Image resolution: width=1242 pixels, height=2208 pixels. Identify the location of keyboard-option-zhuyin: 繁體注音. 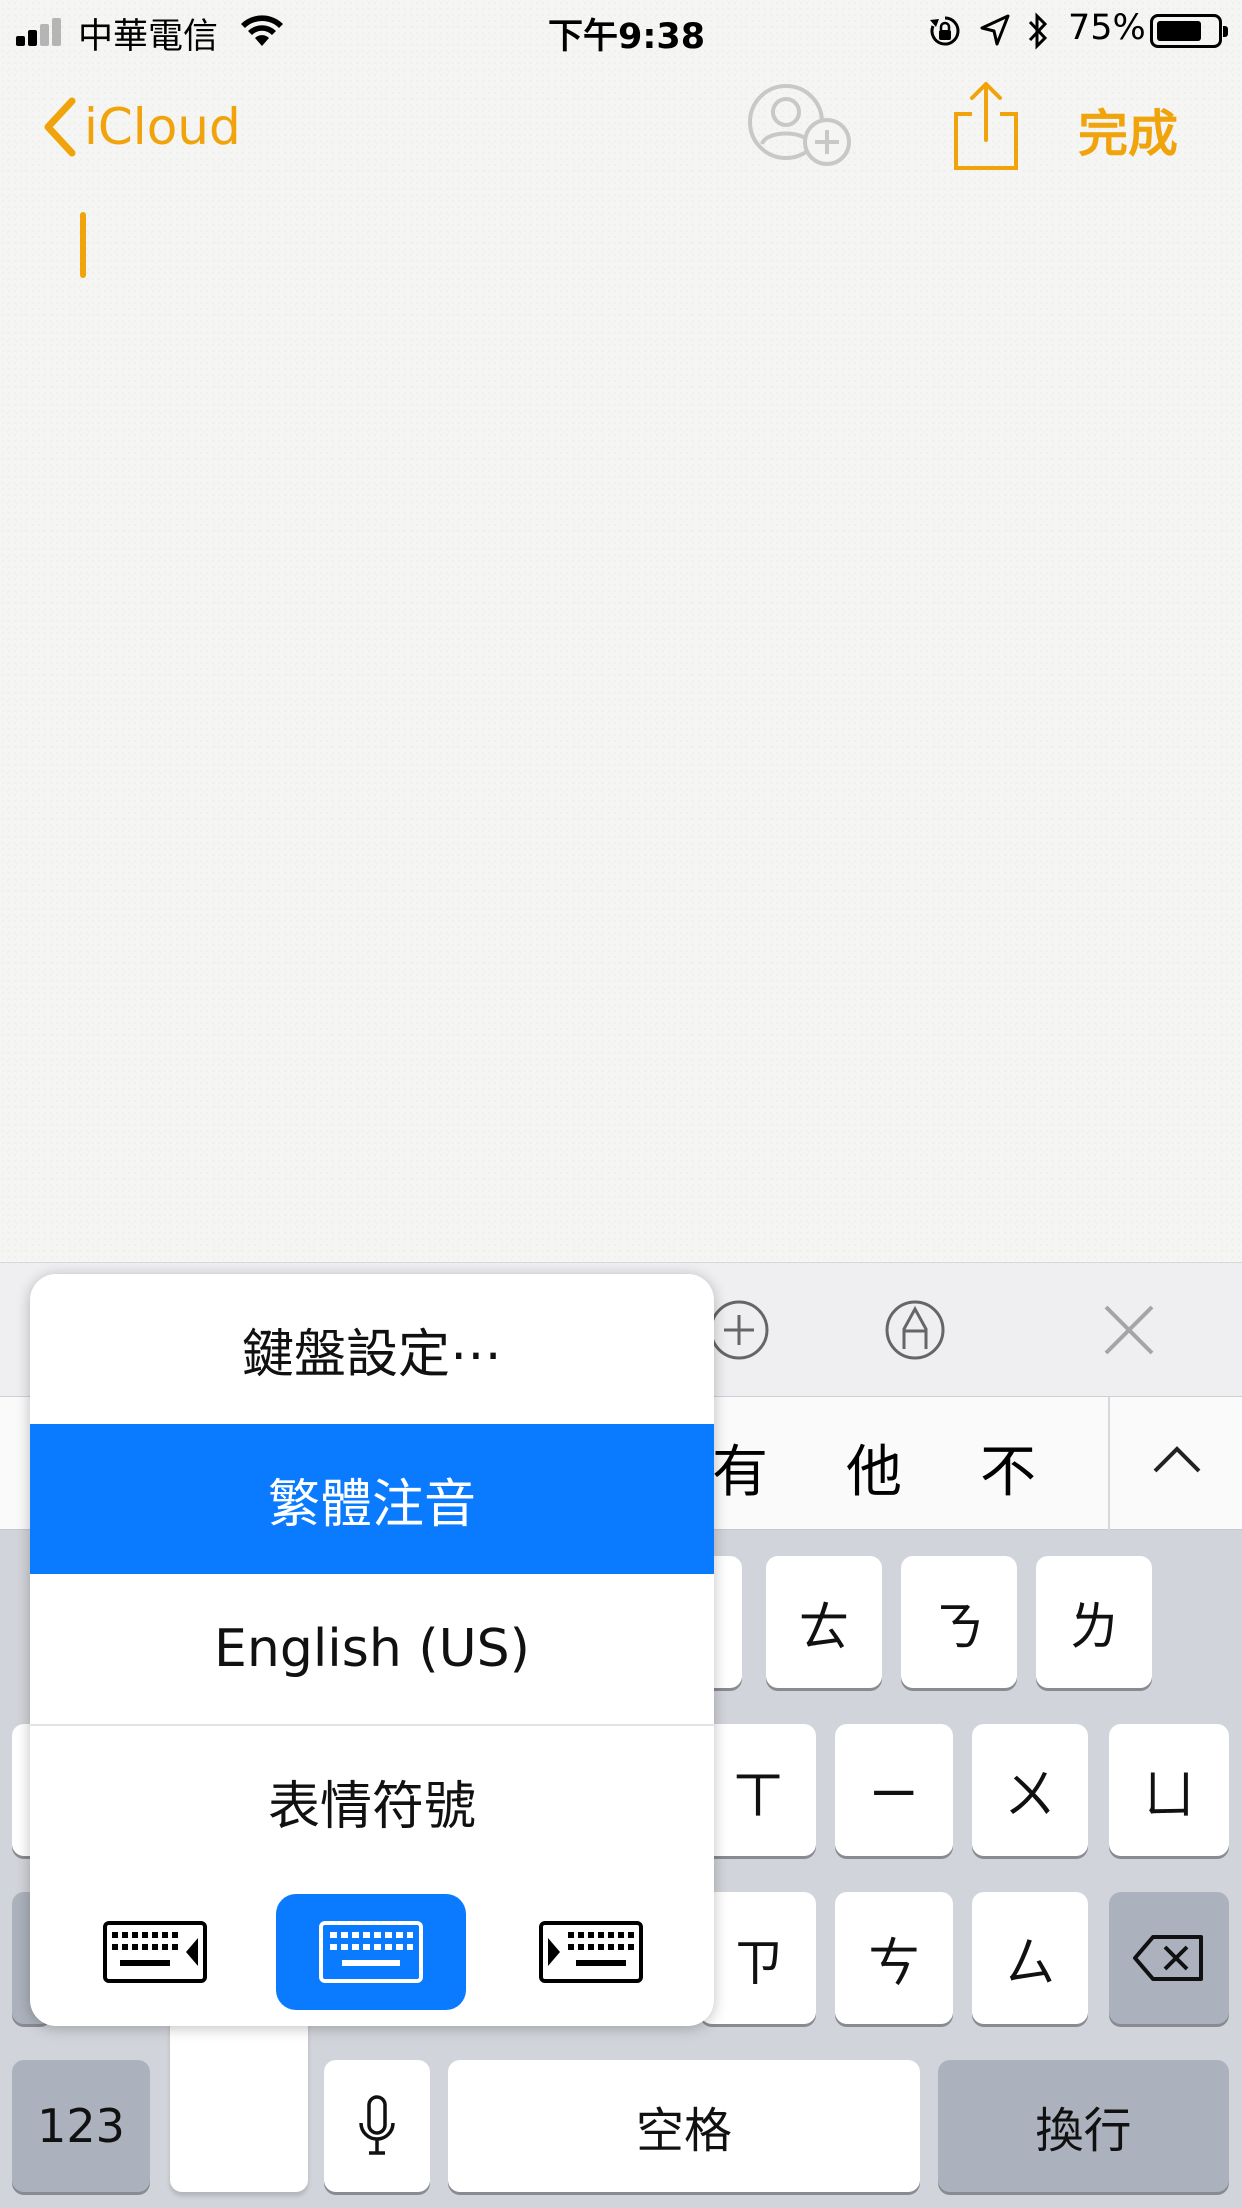
(372, 1499).